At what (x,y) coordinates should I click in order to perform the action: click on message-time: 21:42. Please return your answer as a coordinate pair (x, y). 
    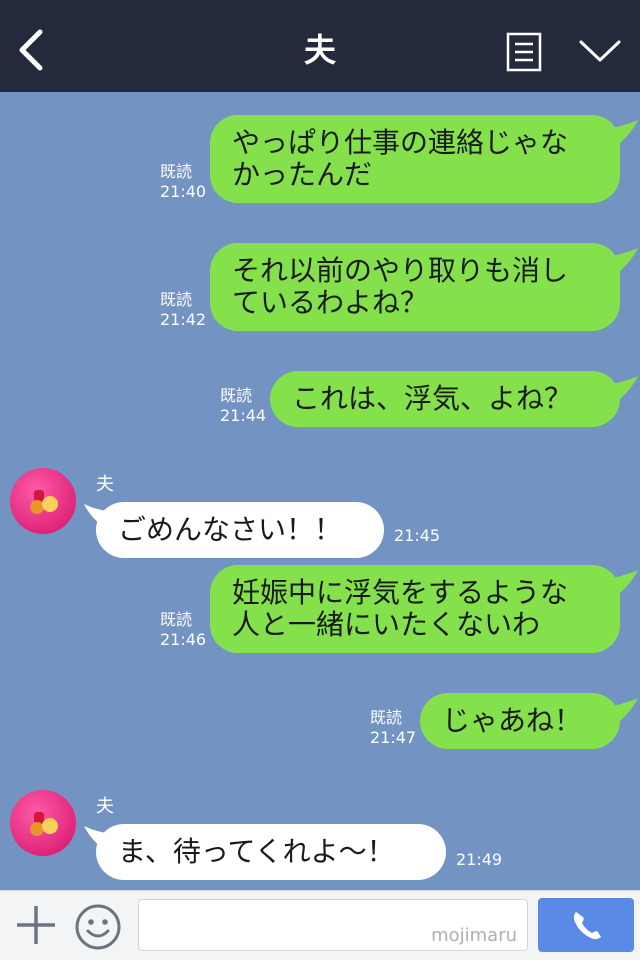
    Looking at the image, I should click on (183, 319).